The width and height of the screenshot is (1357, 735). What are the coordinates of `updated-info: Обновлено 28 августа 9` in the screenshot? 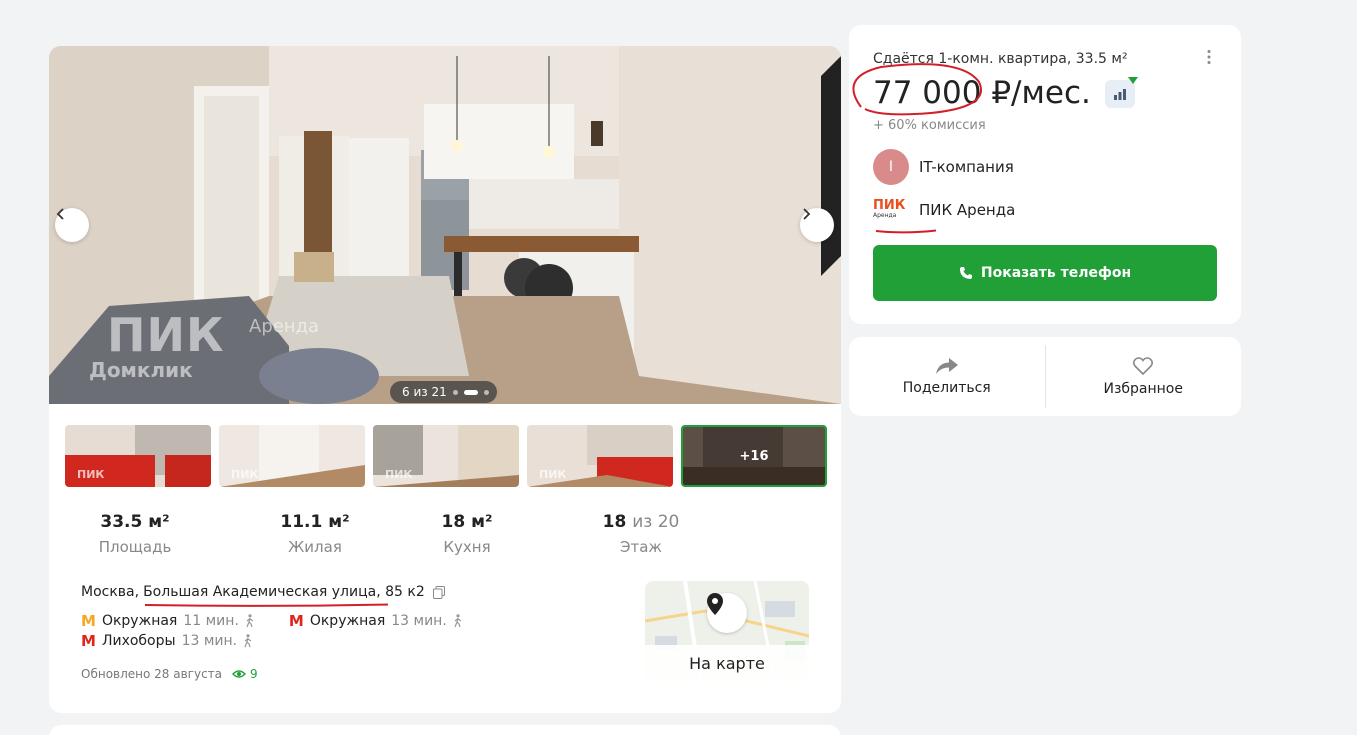 It's located at (169, 674).